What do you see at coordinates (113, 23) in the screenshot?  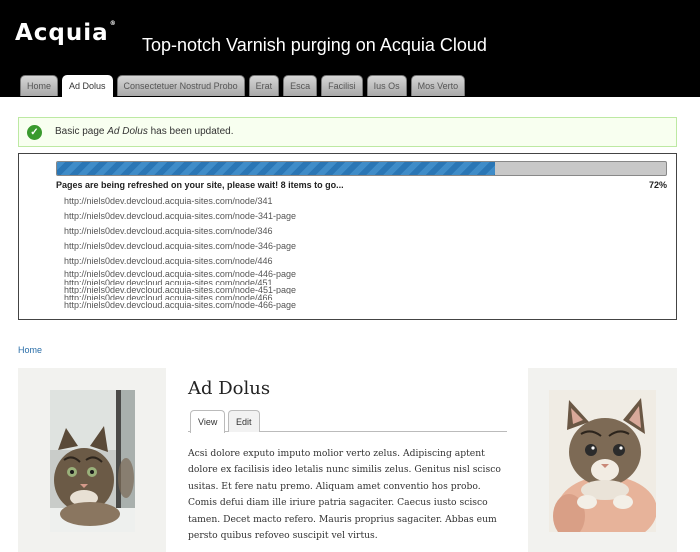 I see `logo-mark: ®` at bounding box center [113, 23].